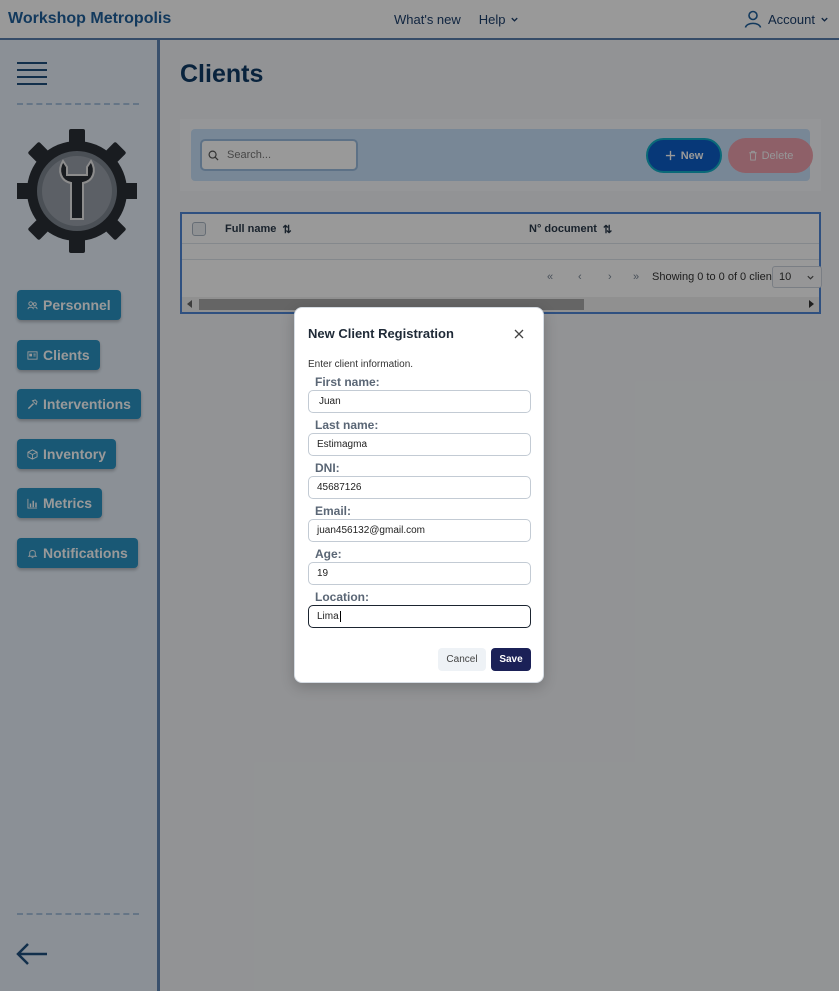  What do you see at coordinates (328, 554) in the screenshot?
I see `age-label: Age:` at bounding box center [328, 554].